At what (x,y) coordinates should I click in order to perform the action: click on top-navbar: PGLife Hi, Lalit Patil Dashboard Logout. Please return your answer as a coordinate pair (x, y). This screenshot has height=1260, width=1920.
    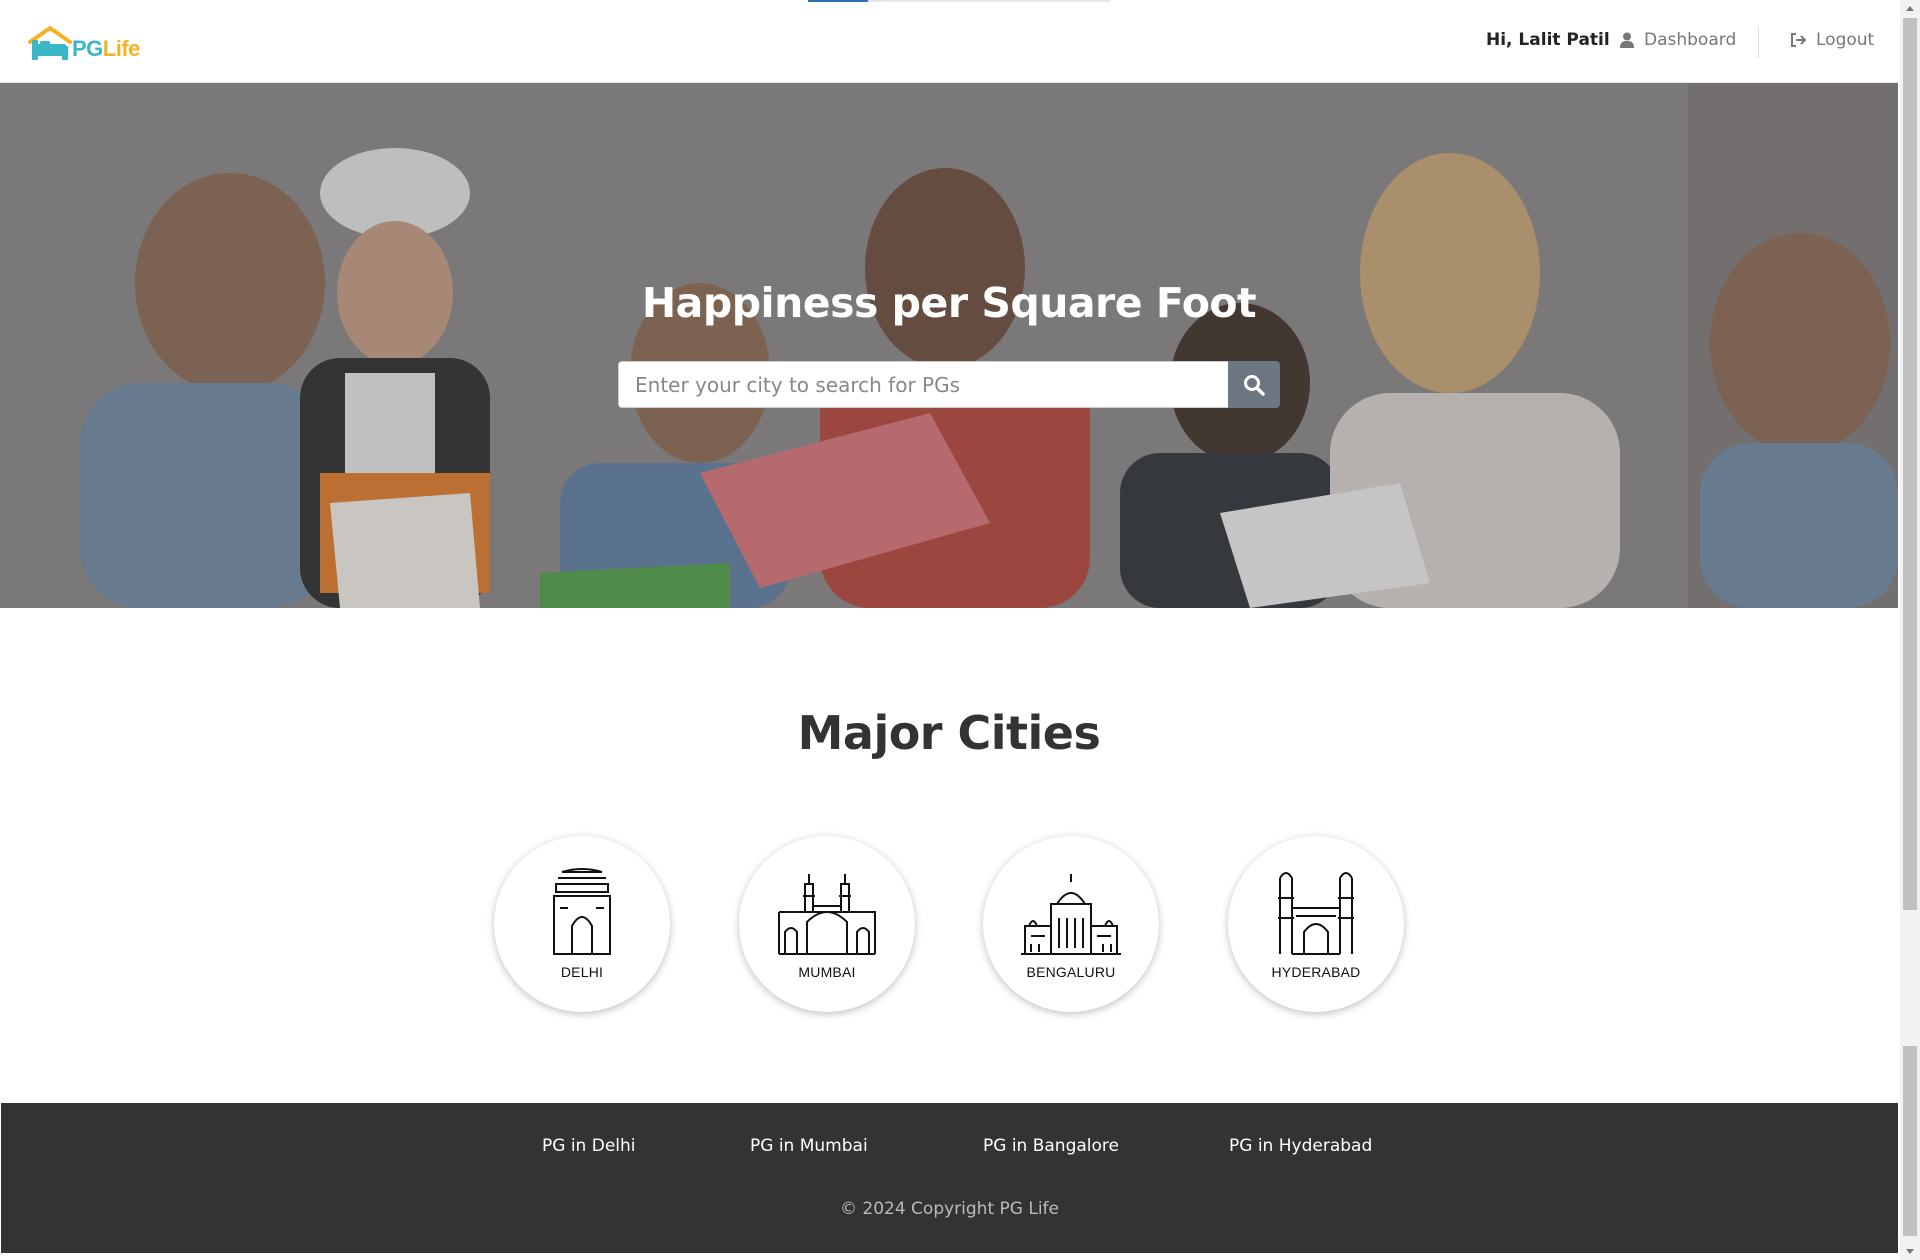
    Looking at the image, I should click on (949, 41).